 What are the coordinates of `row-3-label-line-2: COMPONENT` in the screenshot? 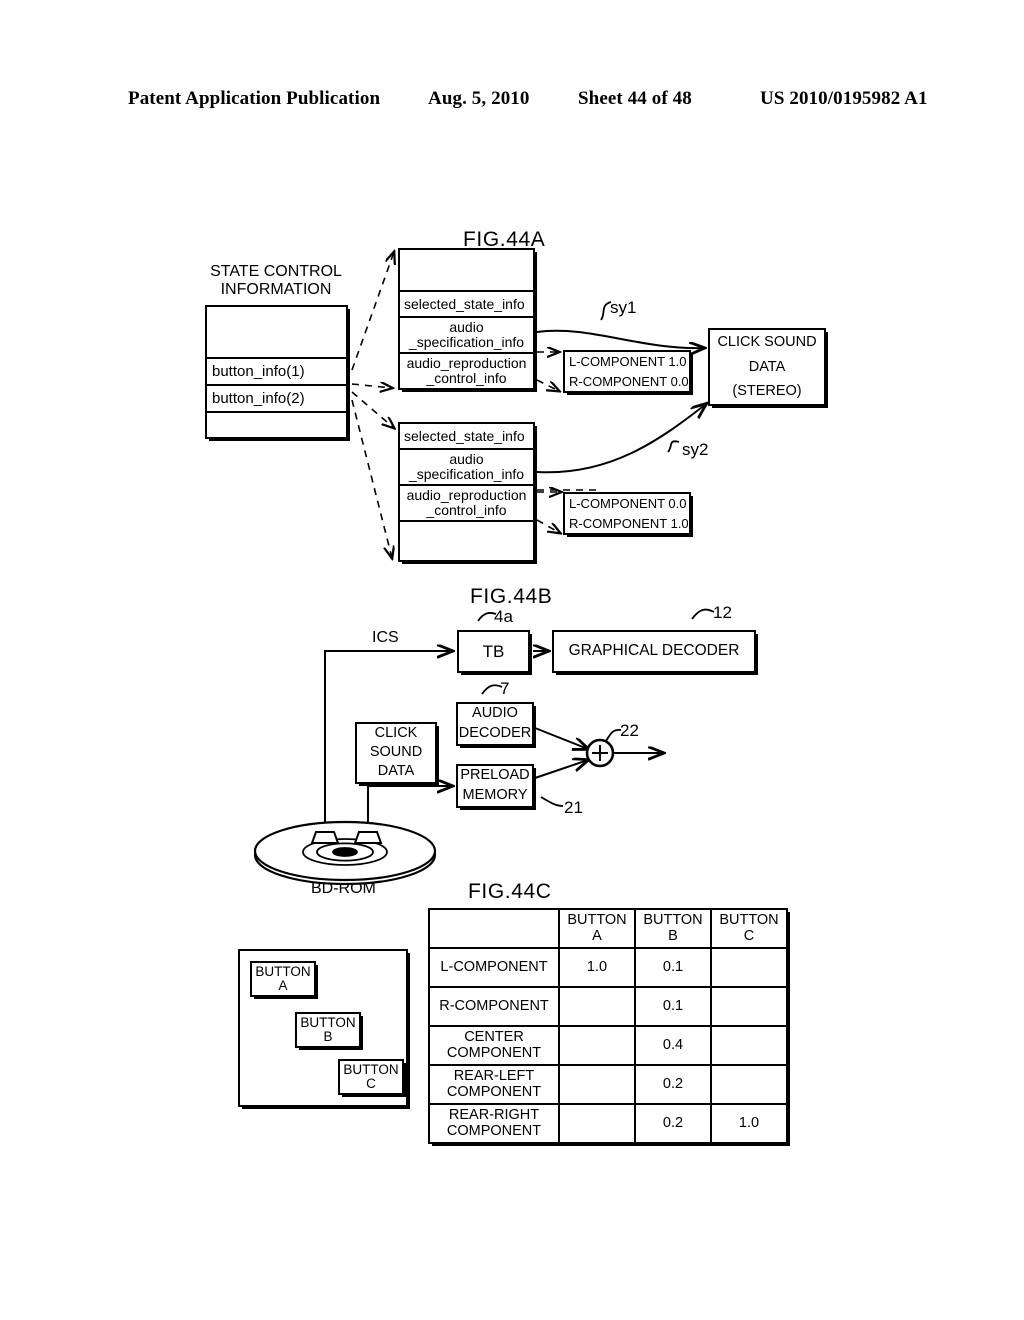 It's located at (494, 1091).